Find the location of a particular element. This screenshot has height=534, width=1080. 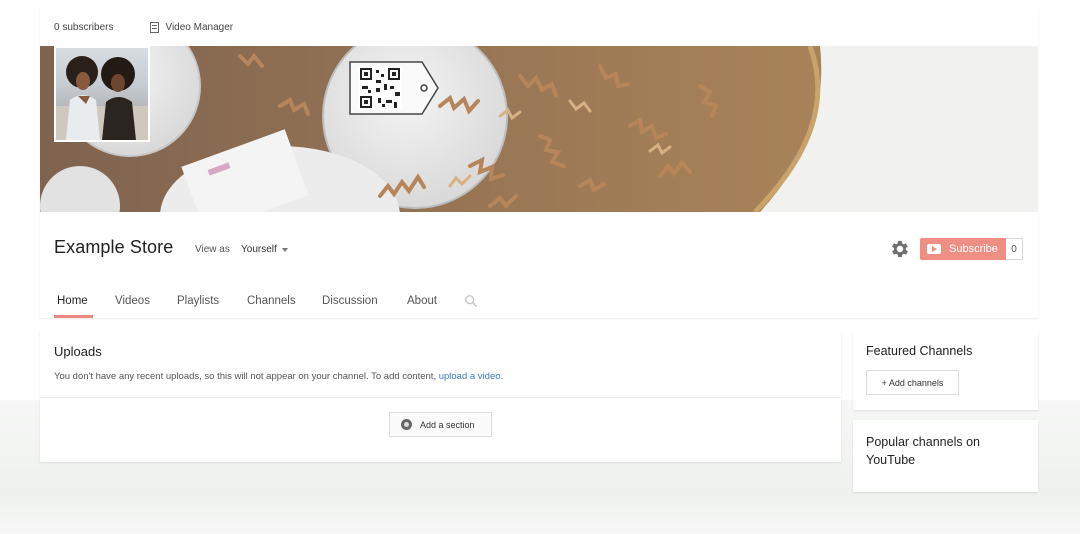

channel-title: Example Store is located at coordinates (114, 247).